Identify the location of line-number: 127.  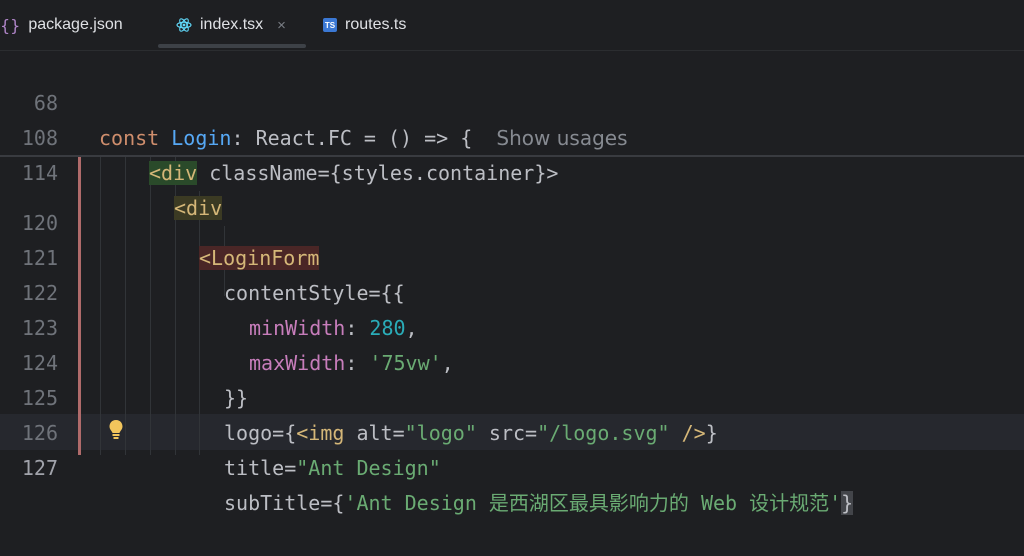
(39, 468).